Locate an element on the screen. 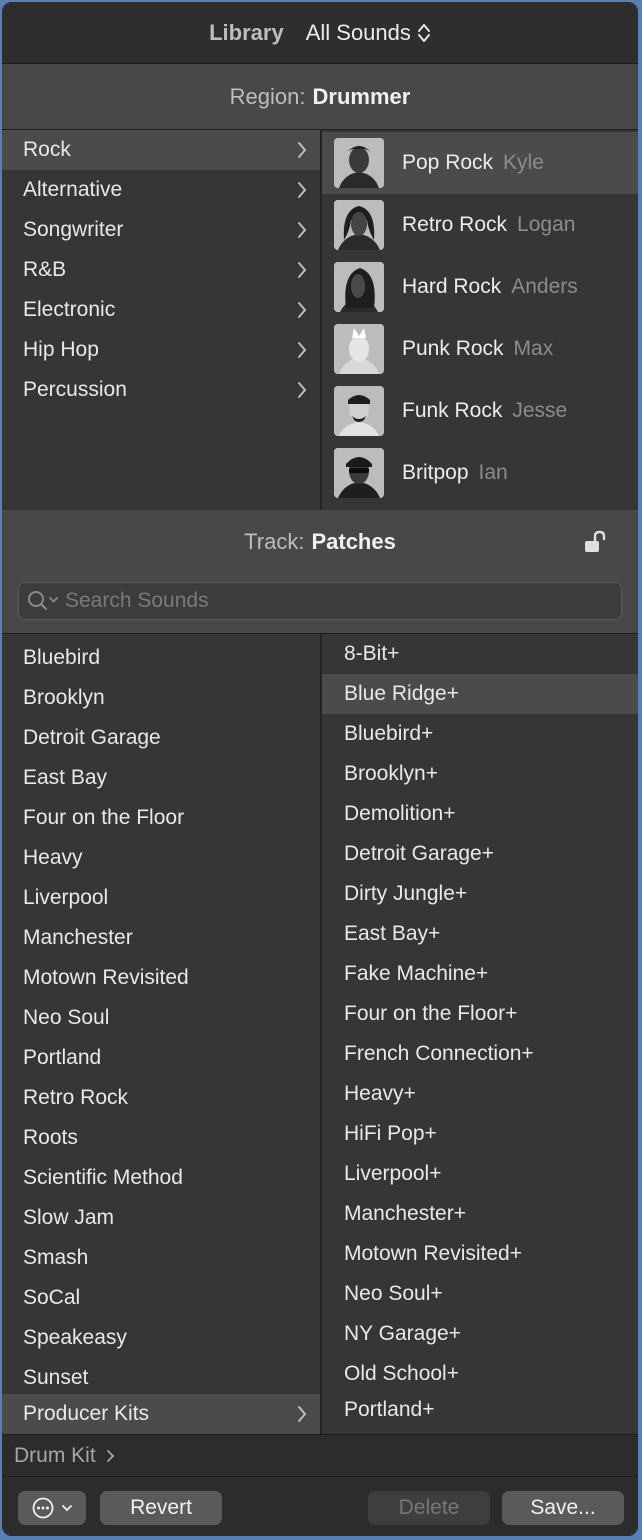 The width and height of the screenshot is (642, 1540). kit-label: Bluebird+ is located at coordinates (389, 733).